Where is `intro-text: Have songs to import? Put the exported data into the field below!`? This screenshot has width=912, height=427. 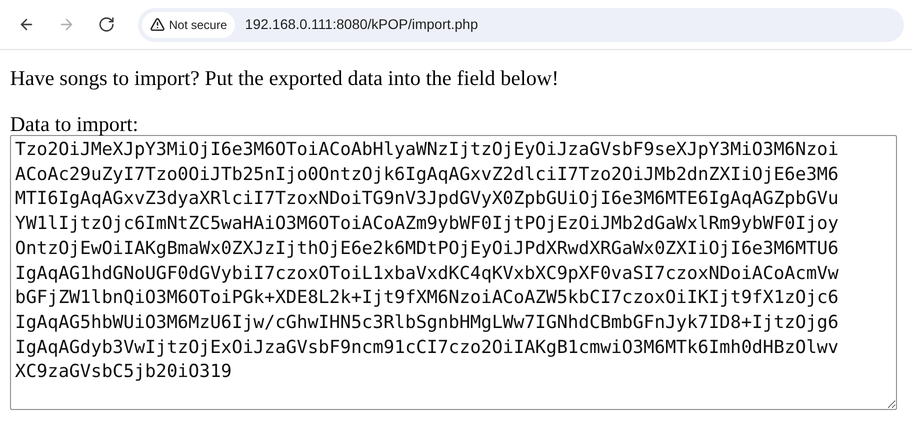 intro-text: Have songs to import? Put the exported data into the field below! is located at coordinates (285, 78).